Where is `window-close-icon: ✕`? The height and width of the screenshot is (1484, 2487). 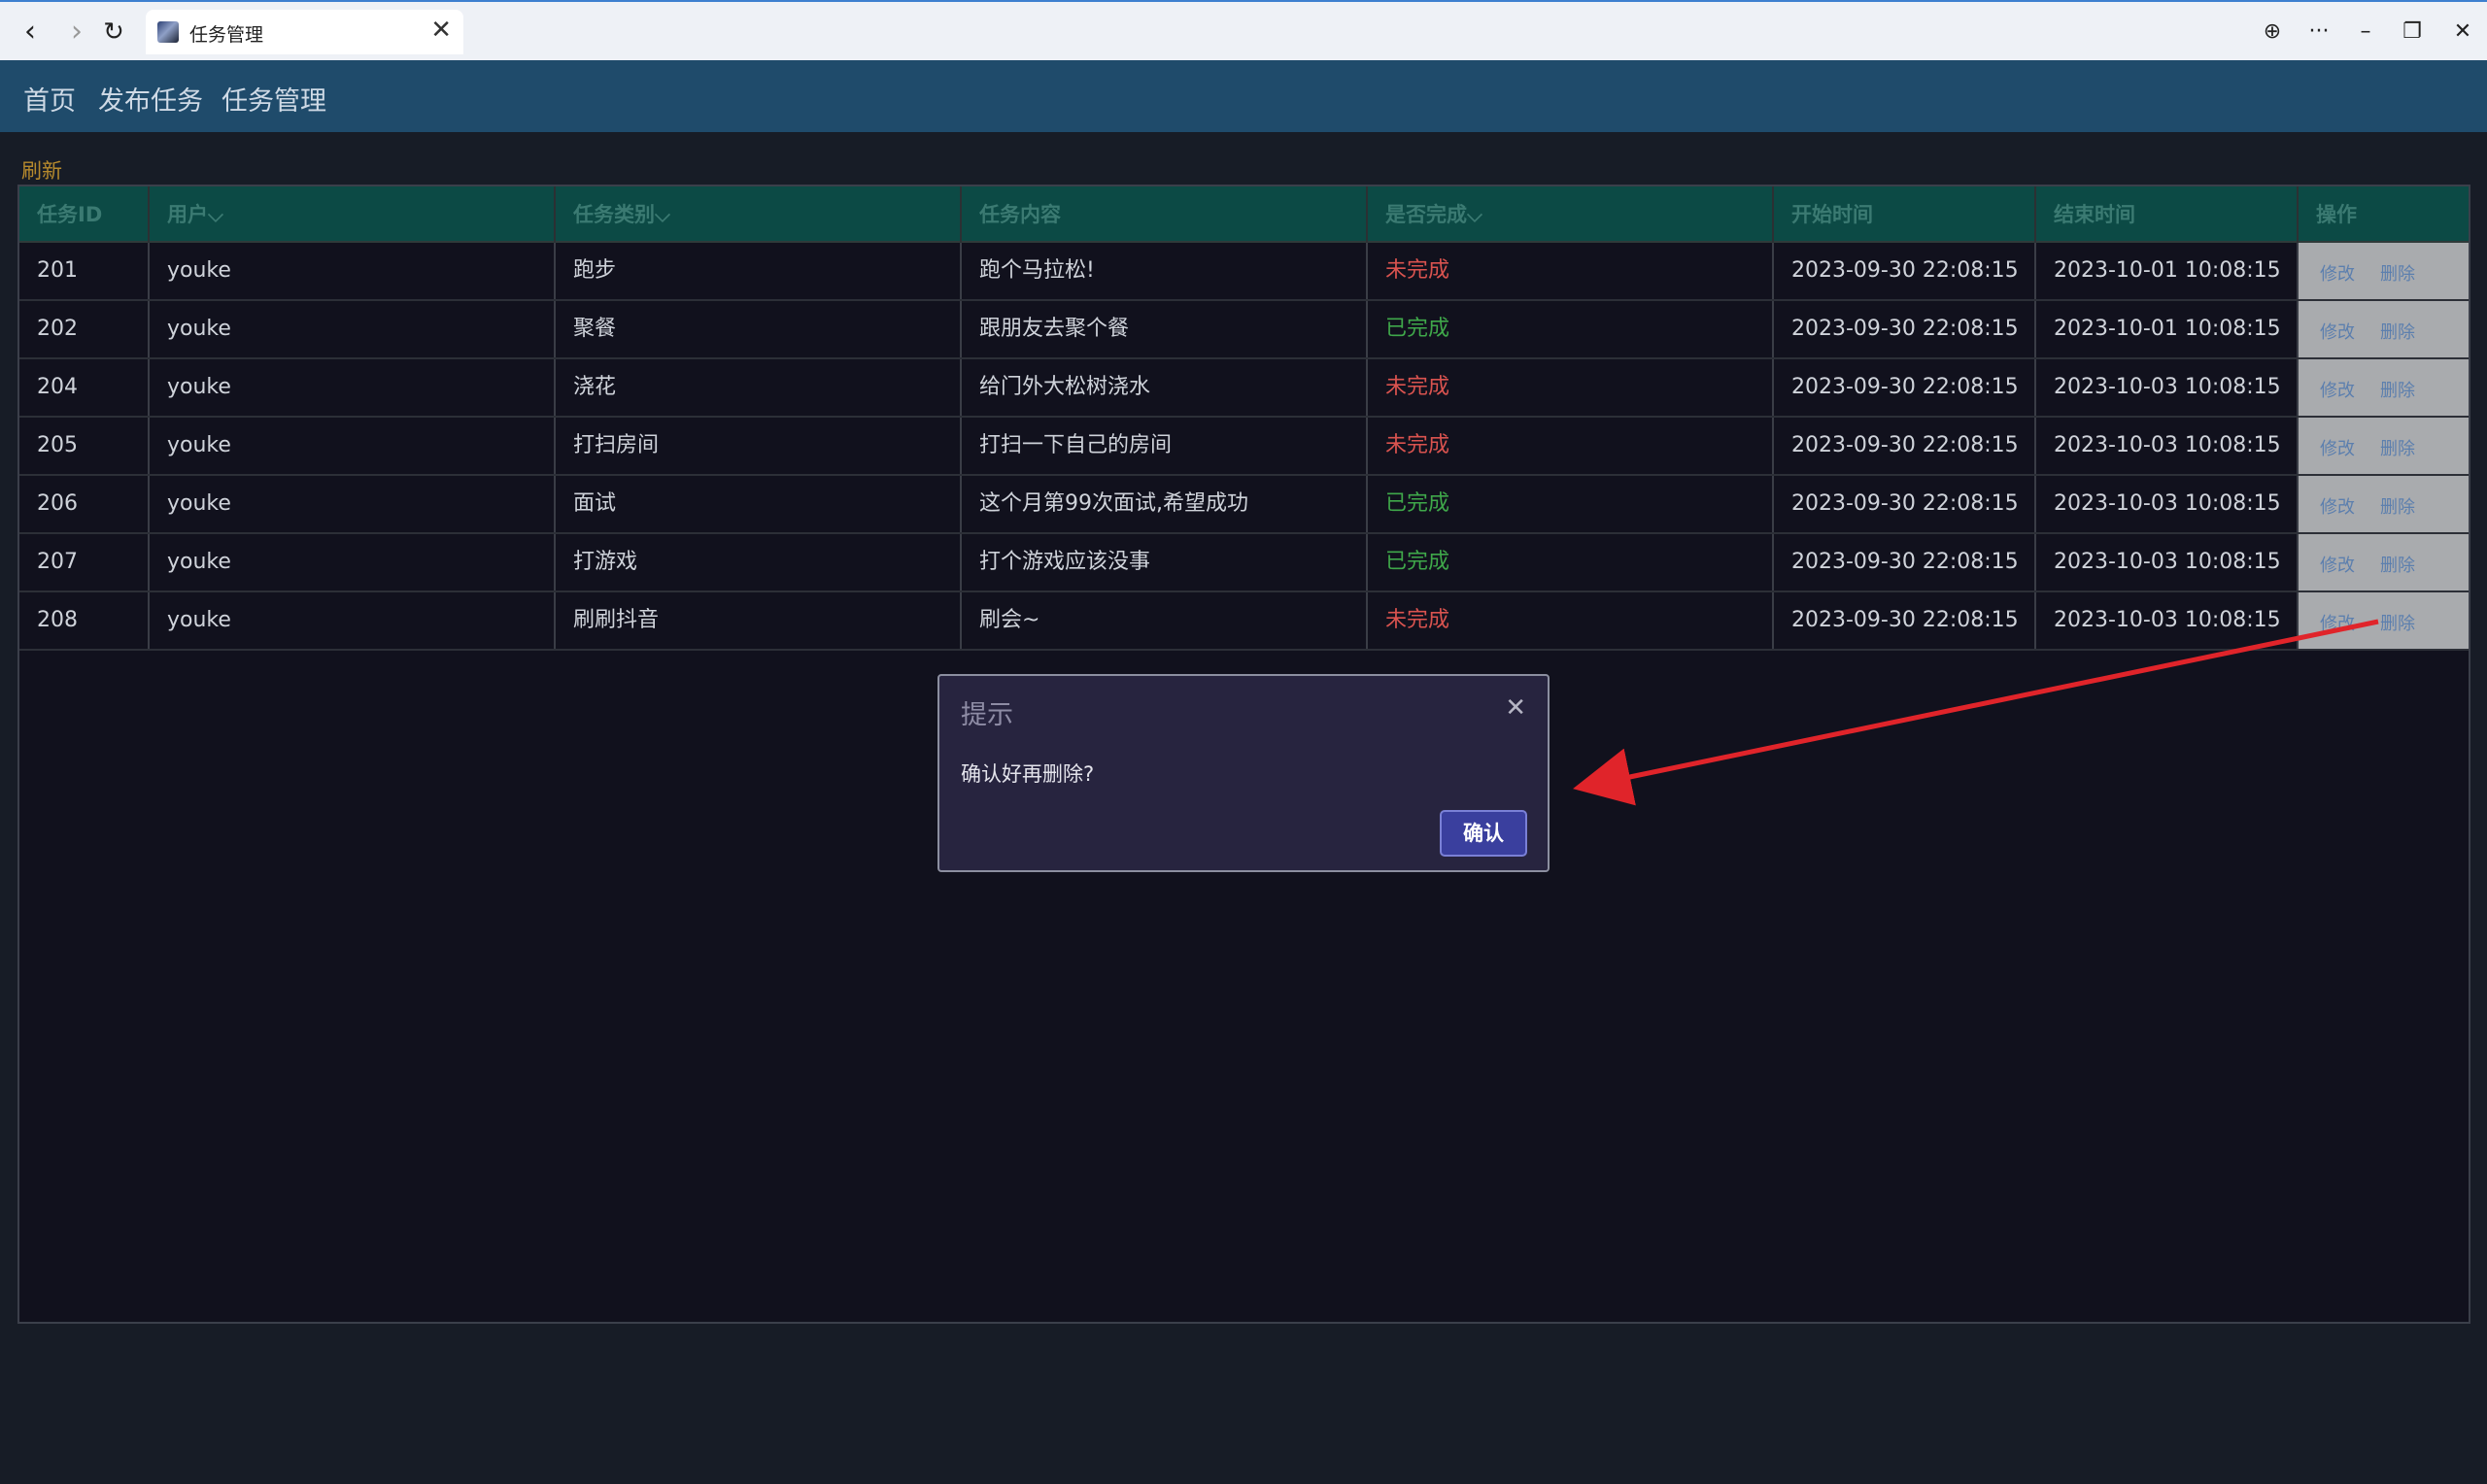 window-close-icon: ✕ is located at coordinates (2462, 32).